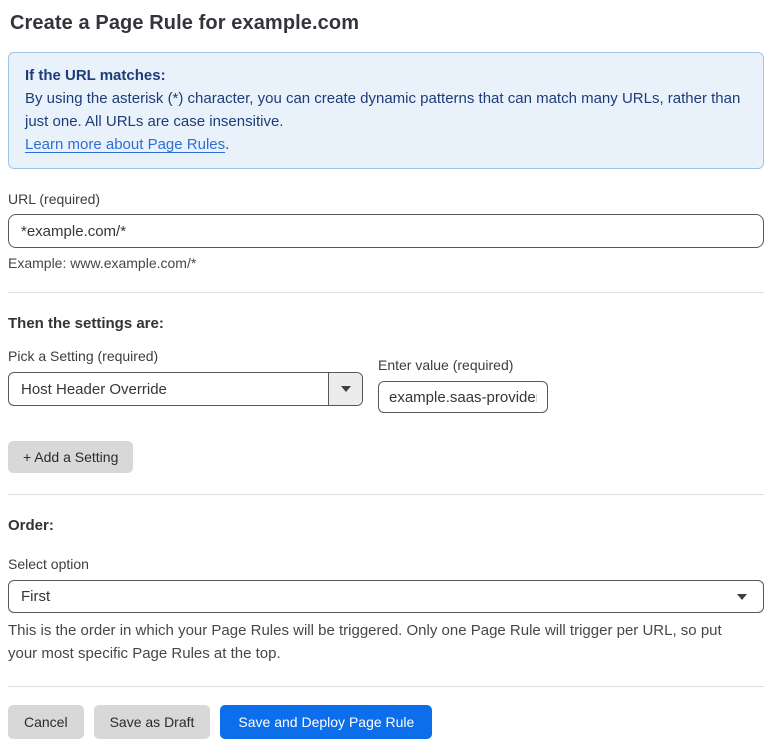 The width and height of the screenshot is (772, 739). I want to click on save-and-deploy-button: Save and Deploy Page Rule, so click(326, 722).